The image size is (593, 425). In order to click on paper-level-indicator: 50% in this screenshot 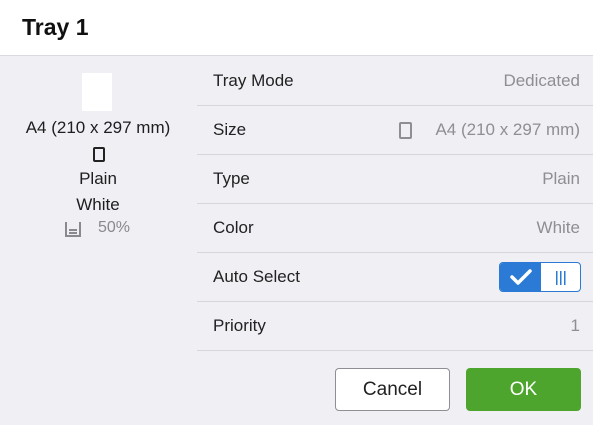, I will do `click(98, 228)`.